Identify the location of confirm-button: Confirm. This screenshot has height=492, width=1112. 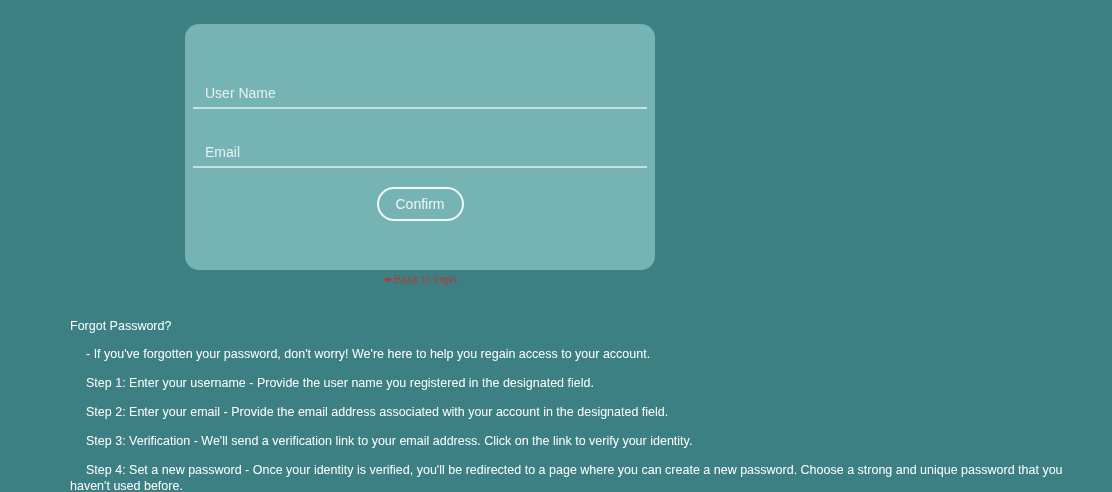
(420, 204).